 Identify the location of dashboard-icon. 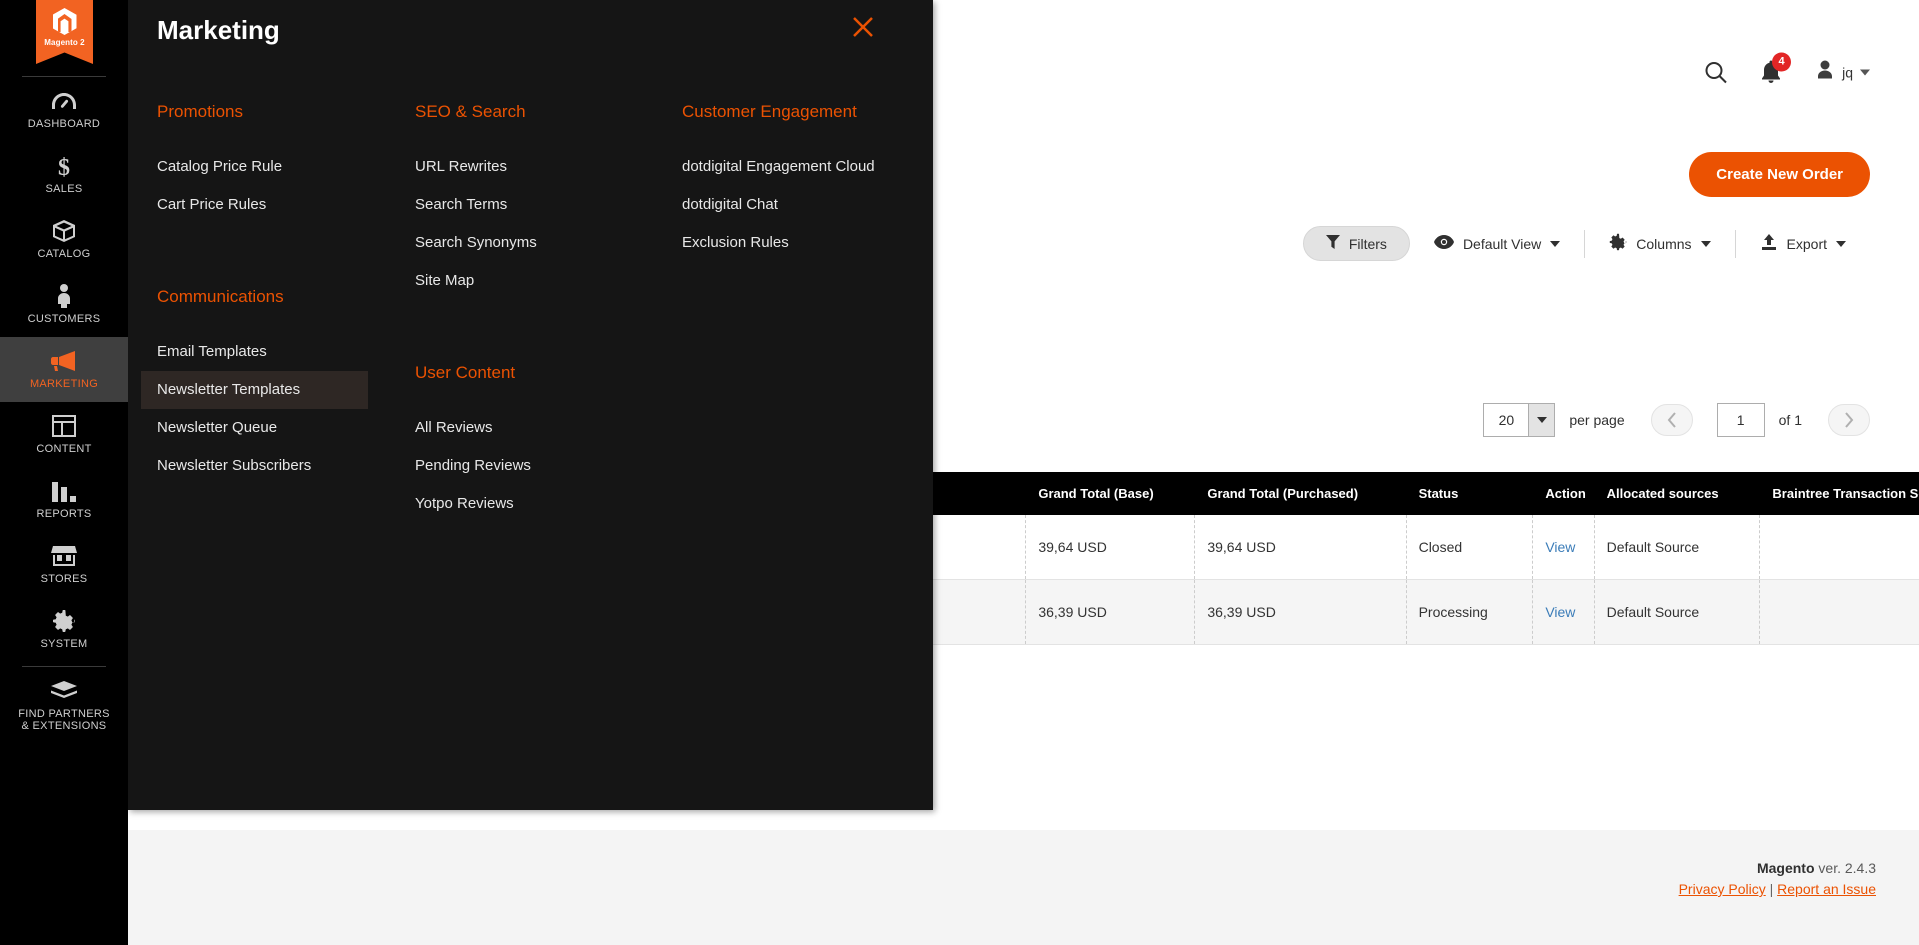
(64, 101).